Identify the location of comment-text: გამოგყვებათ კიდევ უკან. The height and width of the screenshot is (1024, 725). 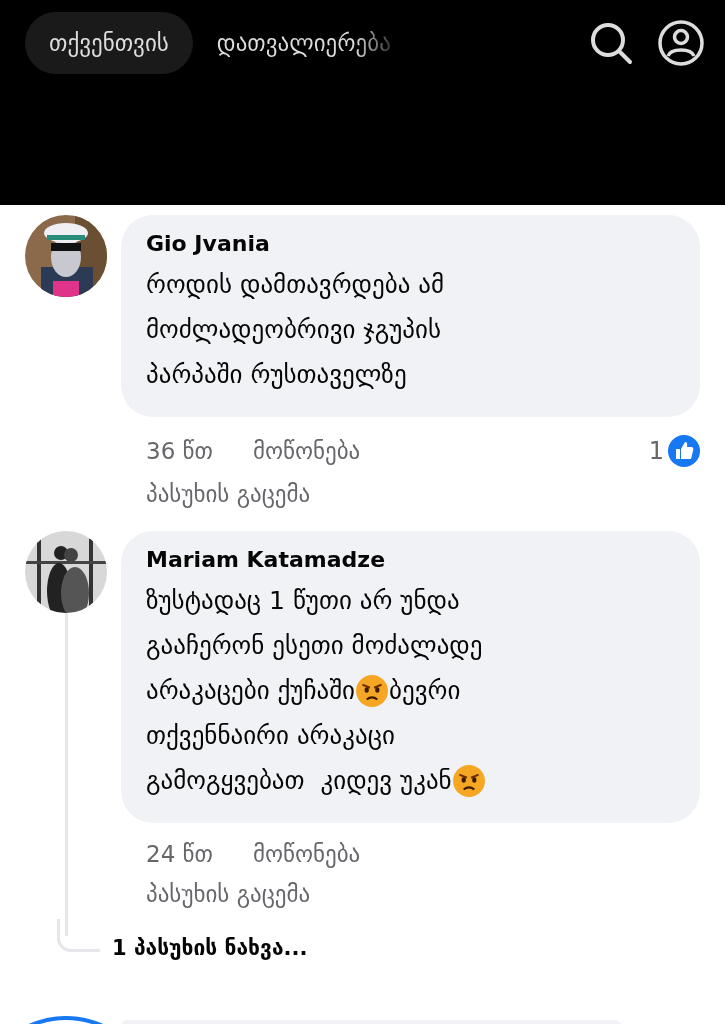
(299, 781).